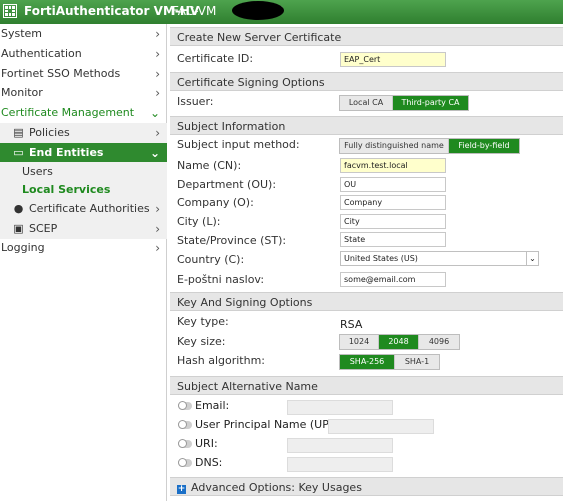 The width and height of the screenshot is (563, 501). Describe the element at coordinates (83, 229) in the screenshot. I see `sidebar-item-scep: ▣ SCEP ›` at that location.